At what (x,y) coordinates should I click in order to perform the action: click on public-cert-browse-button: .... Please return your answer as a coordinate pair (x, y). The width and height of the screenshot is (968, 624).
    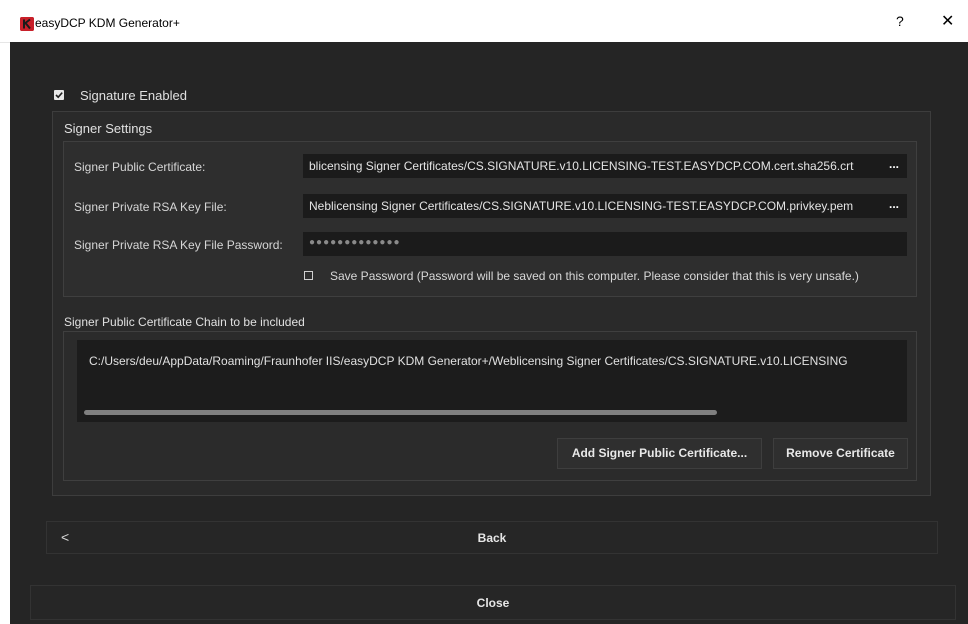
    Looking at the image, I should click on (894, 166).